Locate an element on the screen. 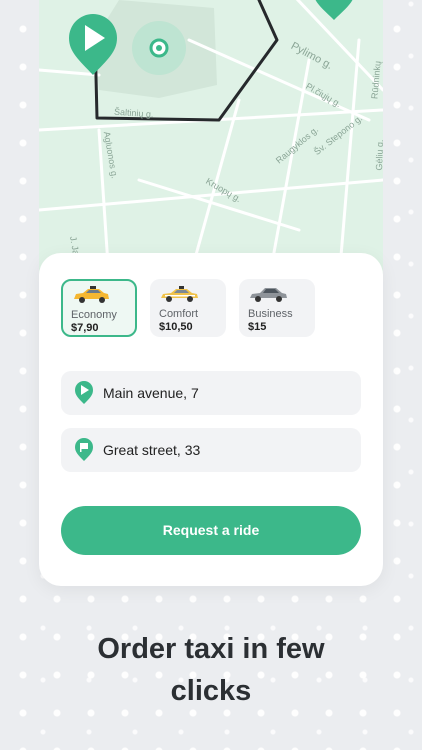  ride-class-comfort: Comfort $10,50 is located at coordinates (188, 308).